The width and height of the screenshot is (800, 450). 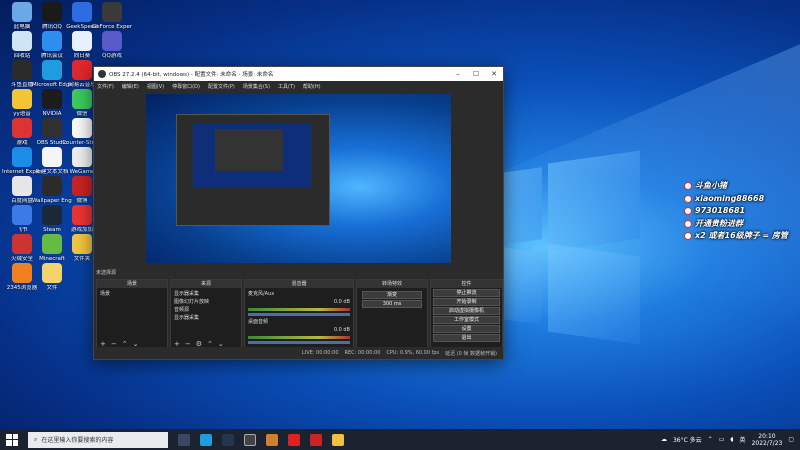 What do you see at coordinates (338, 439) in the screenshot?
I see `folder-taskbar-icon` at bounding box center [338, 439].